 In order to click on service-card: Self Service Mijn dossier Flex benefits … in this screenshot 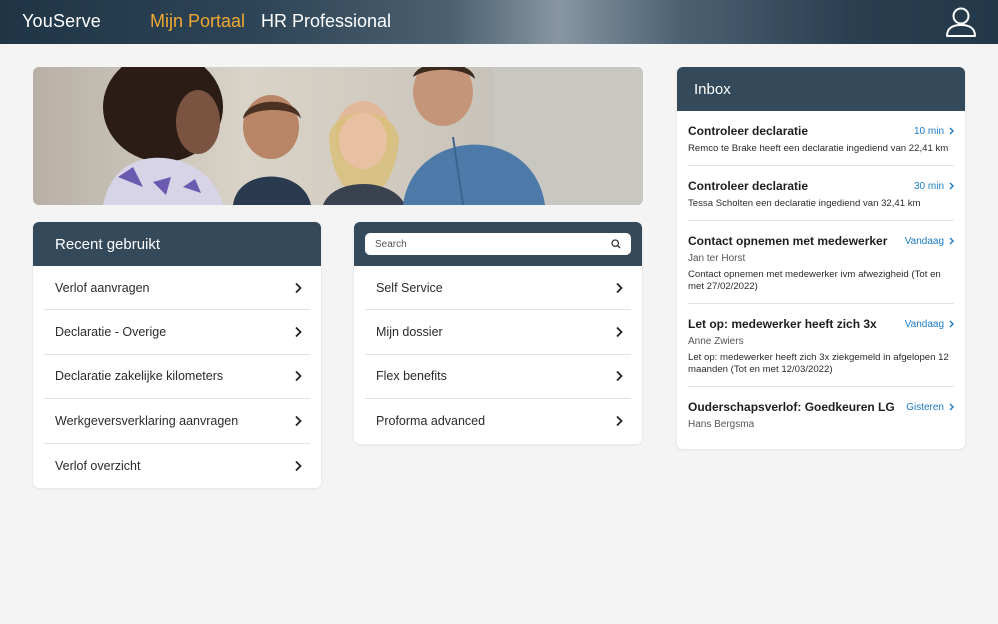, I will do `click(498, 333)`.